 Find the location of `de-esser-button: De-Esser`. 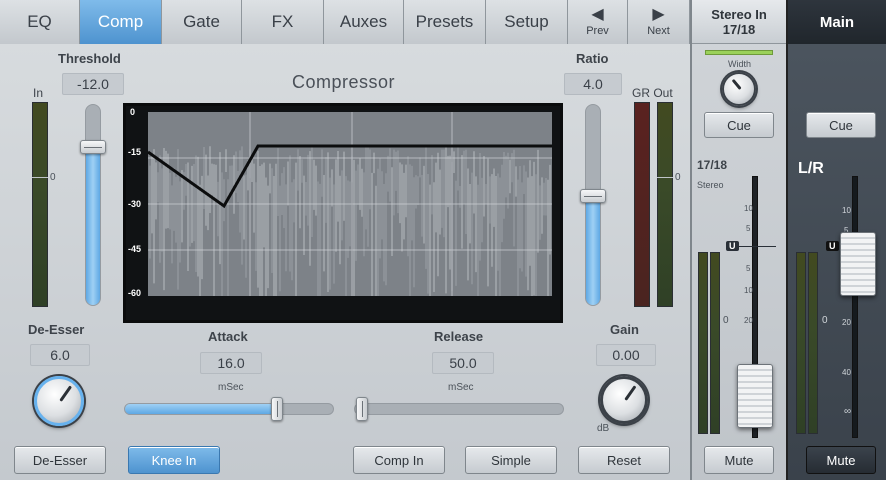

de-esser-button: De-Esser is located at coordinates (60, 460).